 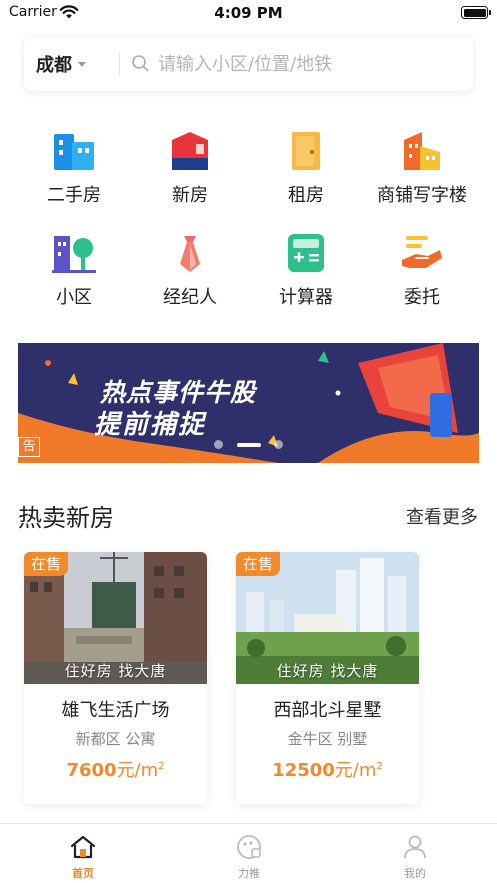 I want to click on listing-price: 7600元/m2, so click(x=115, y=769).